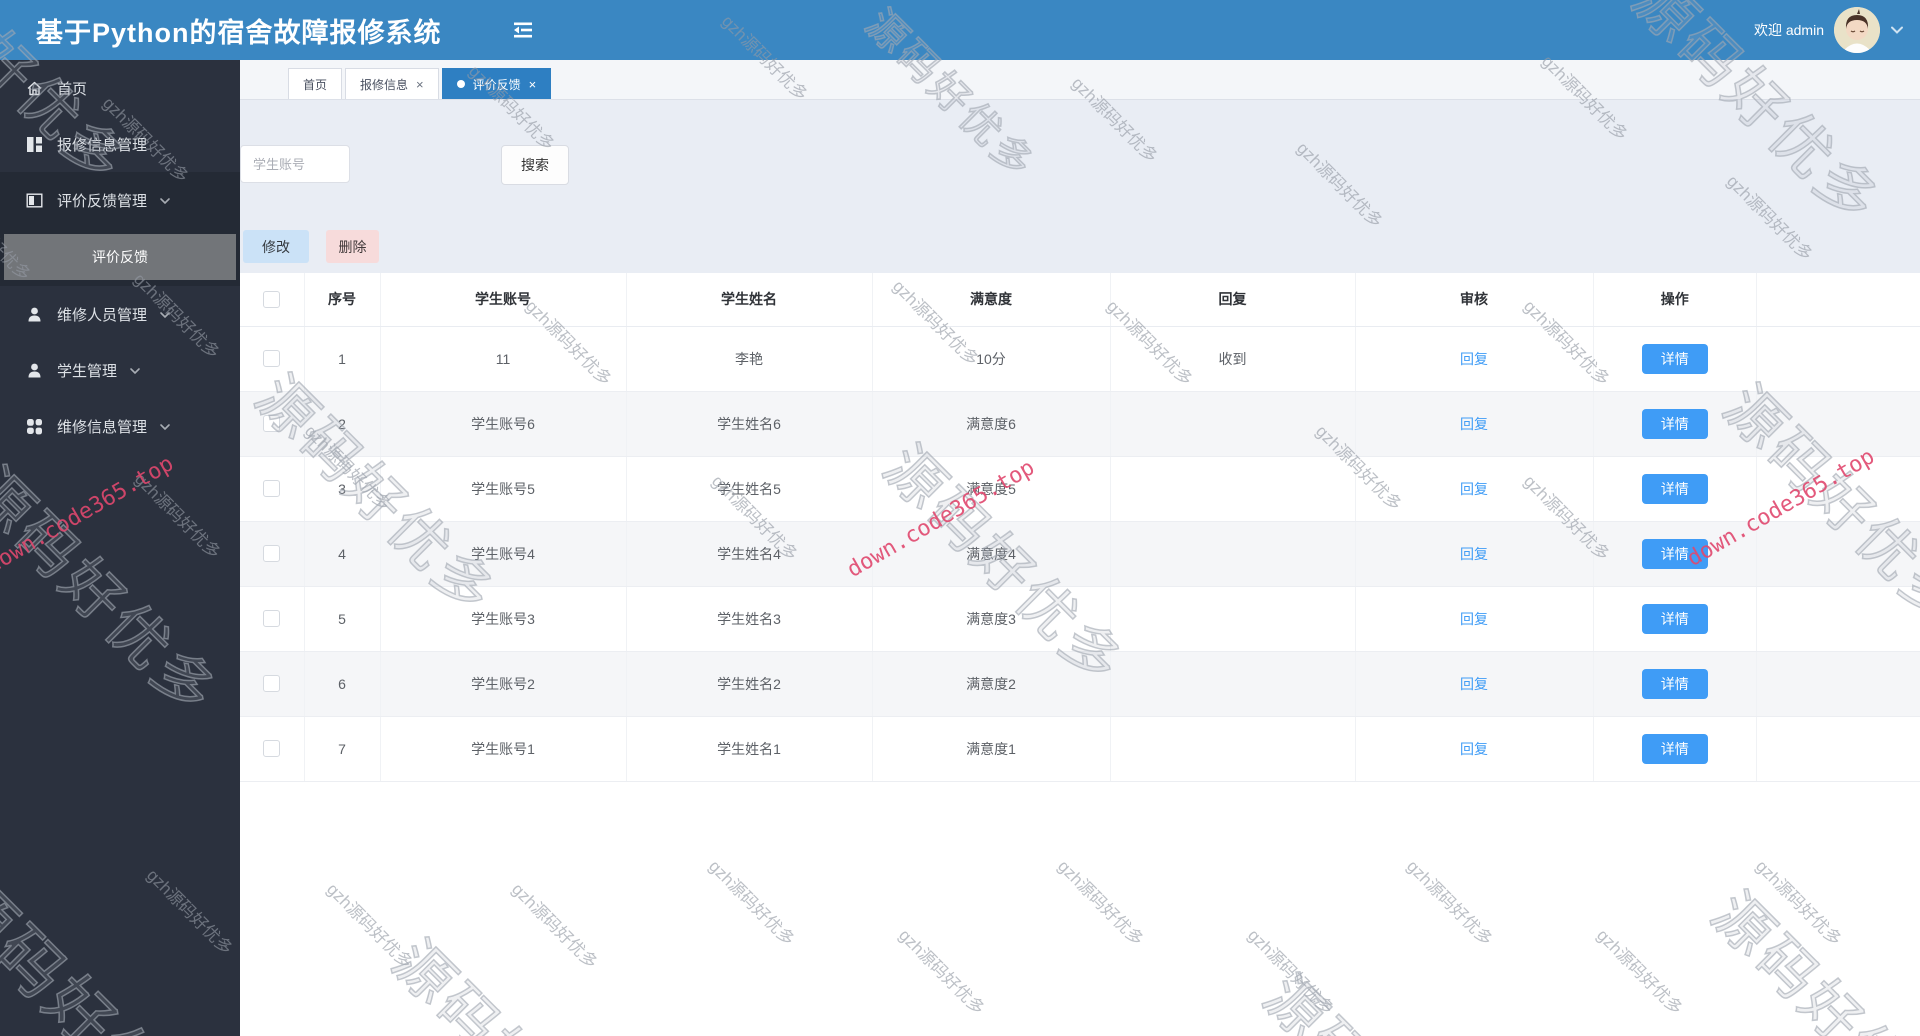 Image resolution: width=1920 pixels, height=1036 pixels. What do you see at coordinates (1838, 300) in the screenshot?
I see `column-header-filler` at bounding box center [1838, 300].